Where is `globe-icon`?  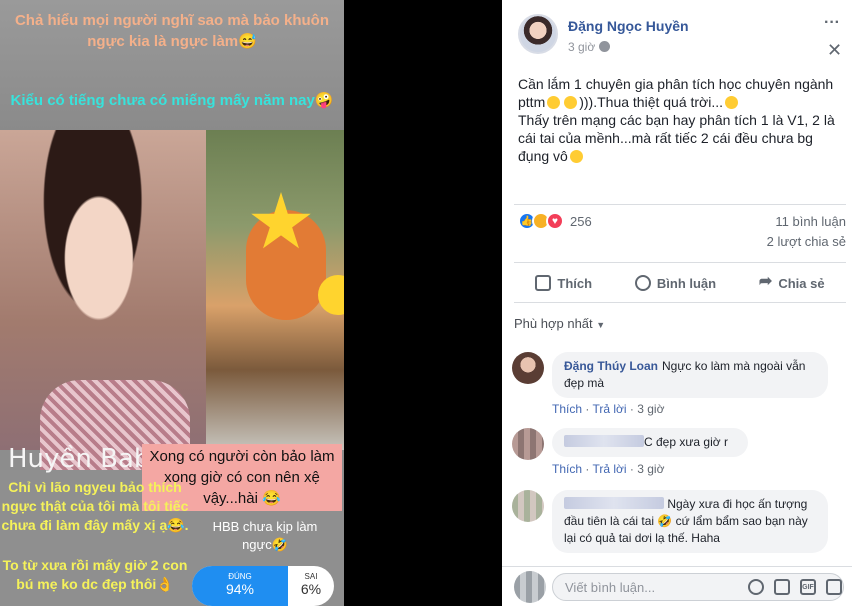
globe-icon is located at coordinates (605, 46).